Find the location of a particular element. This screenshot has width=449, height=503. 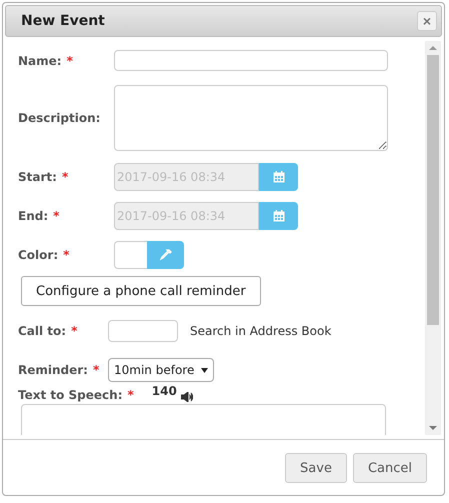

name-field is located at coordinates (251, 60).